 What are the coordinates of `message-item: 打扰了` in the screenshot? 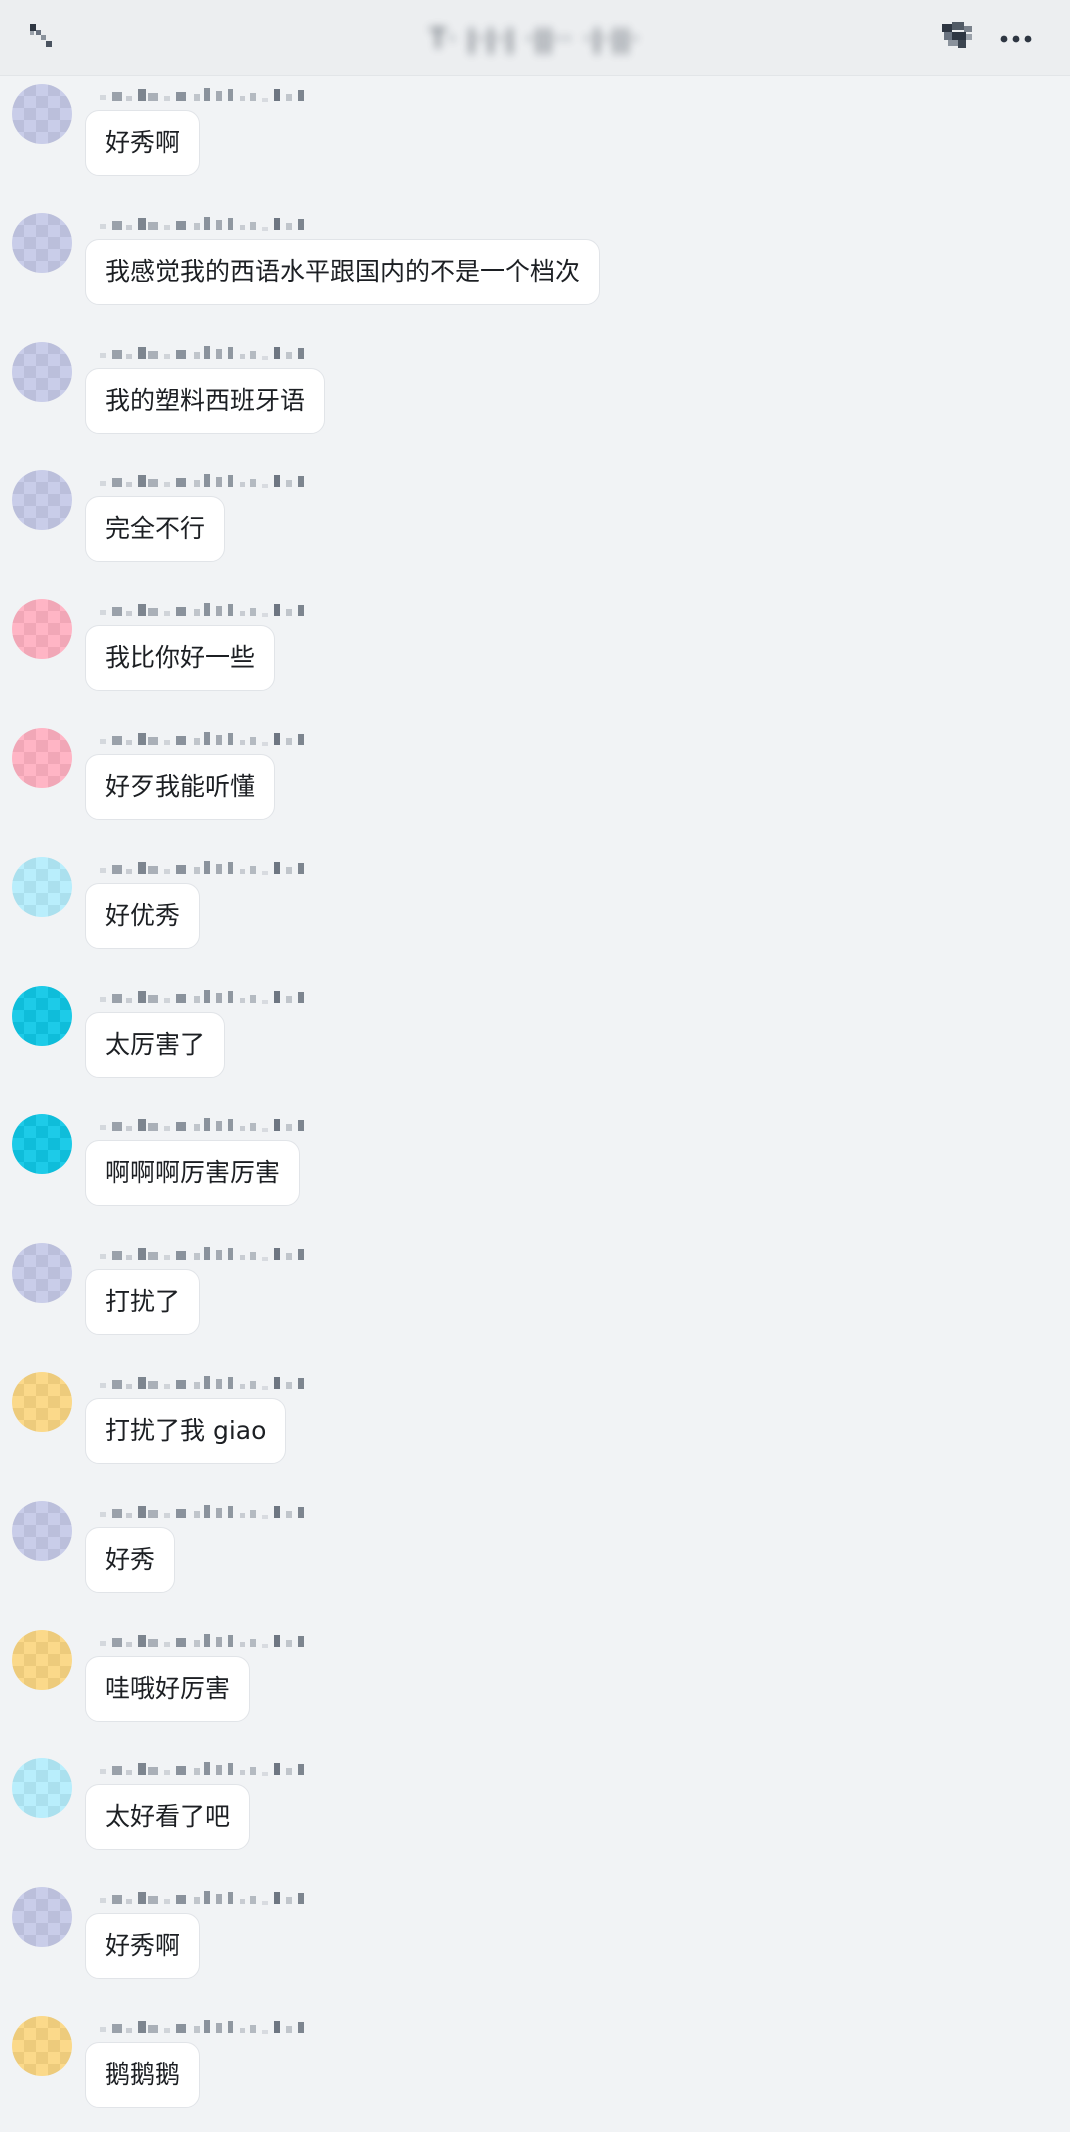 It's located at (535, 1294).